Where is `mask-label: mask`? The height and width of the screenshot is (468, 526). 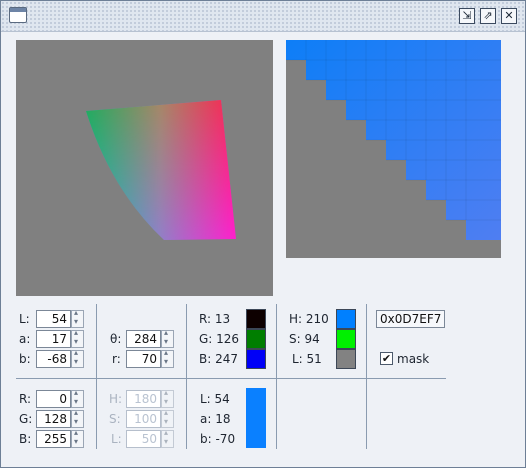 mask-label: mask is located at coordinates (413, 359).